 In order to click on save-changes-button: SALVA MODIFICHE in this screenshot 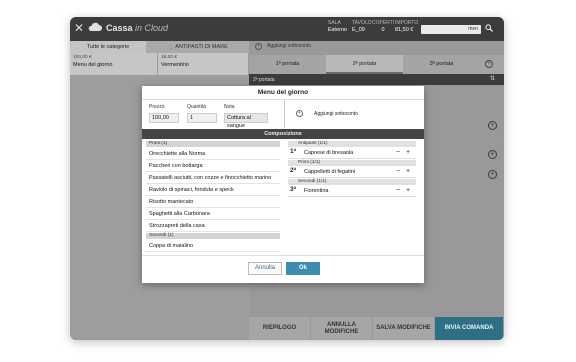, I will do `click(404, 328)`.